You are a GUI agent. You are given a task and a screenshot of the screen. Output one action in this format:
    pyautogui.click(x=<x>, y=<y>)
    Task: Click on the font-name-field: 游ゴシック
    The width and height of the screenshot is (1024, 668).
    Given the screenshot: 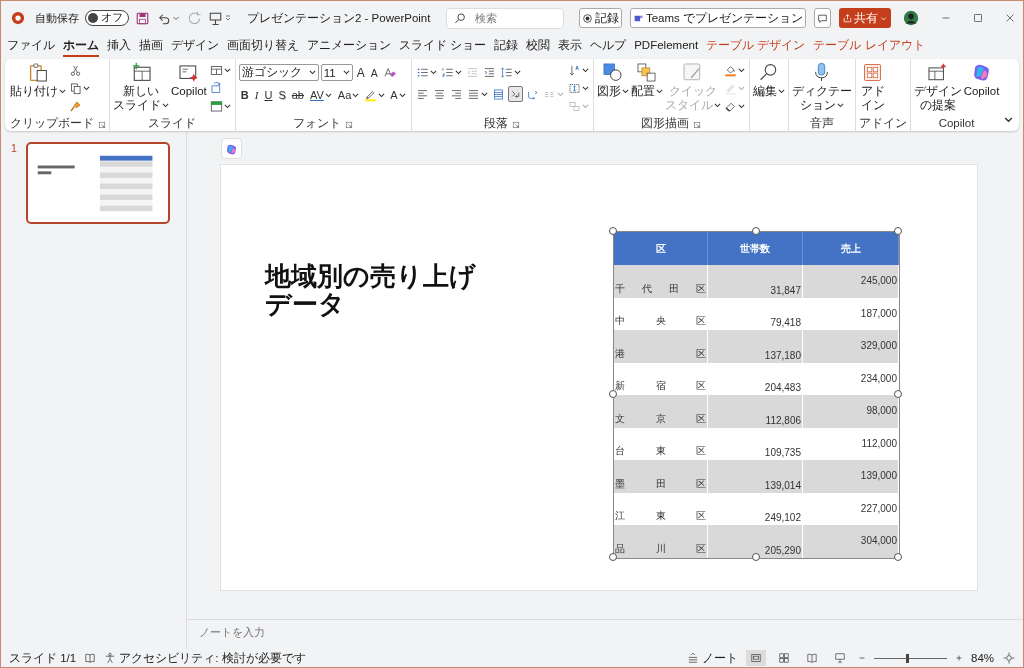 What is the action you would take?
    pyautogui.click(x=278, y=72)
    